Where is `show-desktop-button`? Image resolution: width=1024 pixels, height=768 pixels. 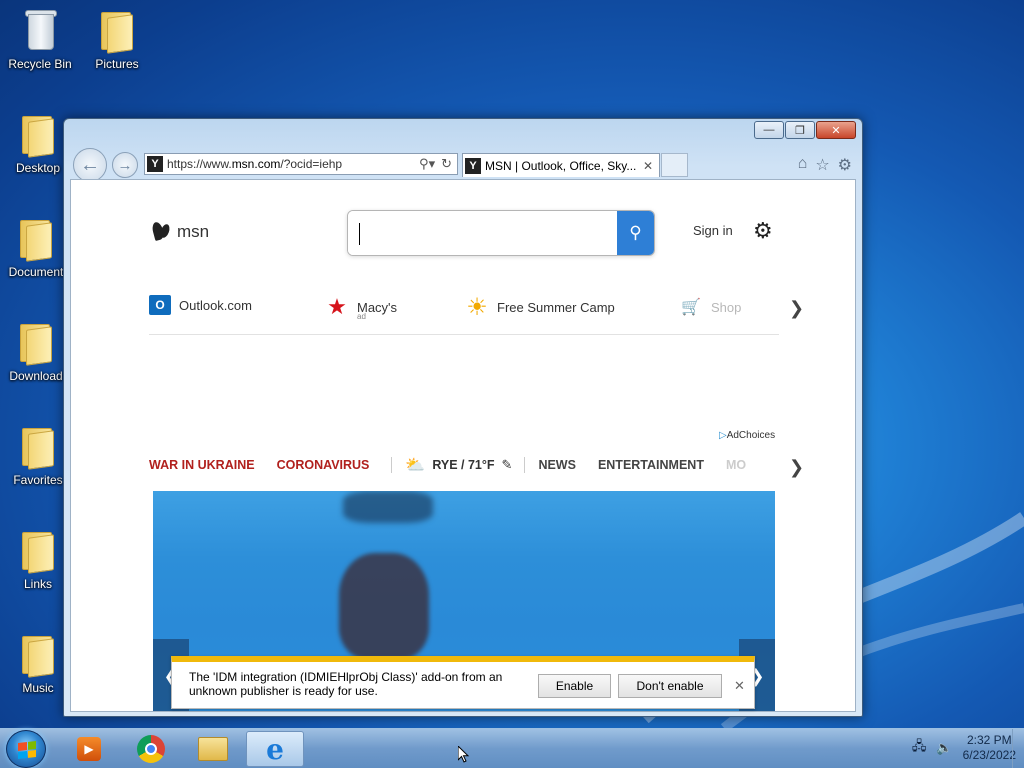
show-desktop-button is located at coordinates (1018, 748).